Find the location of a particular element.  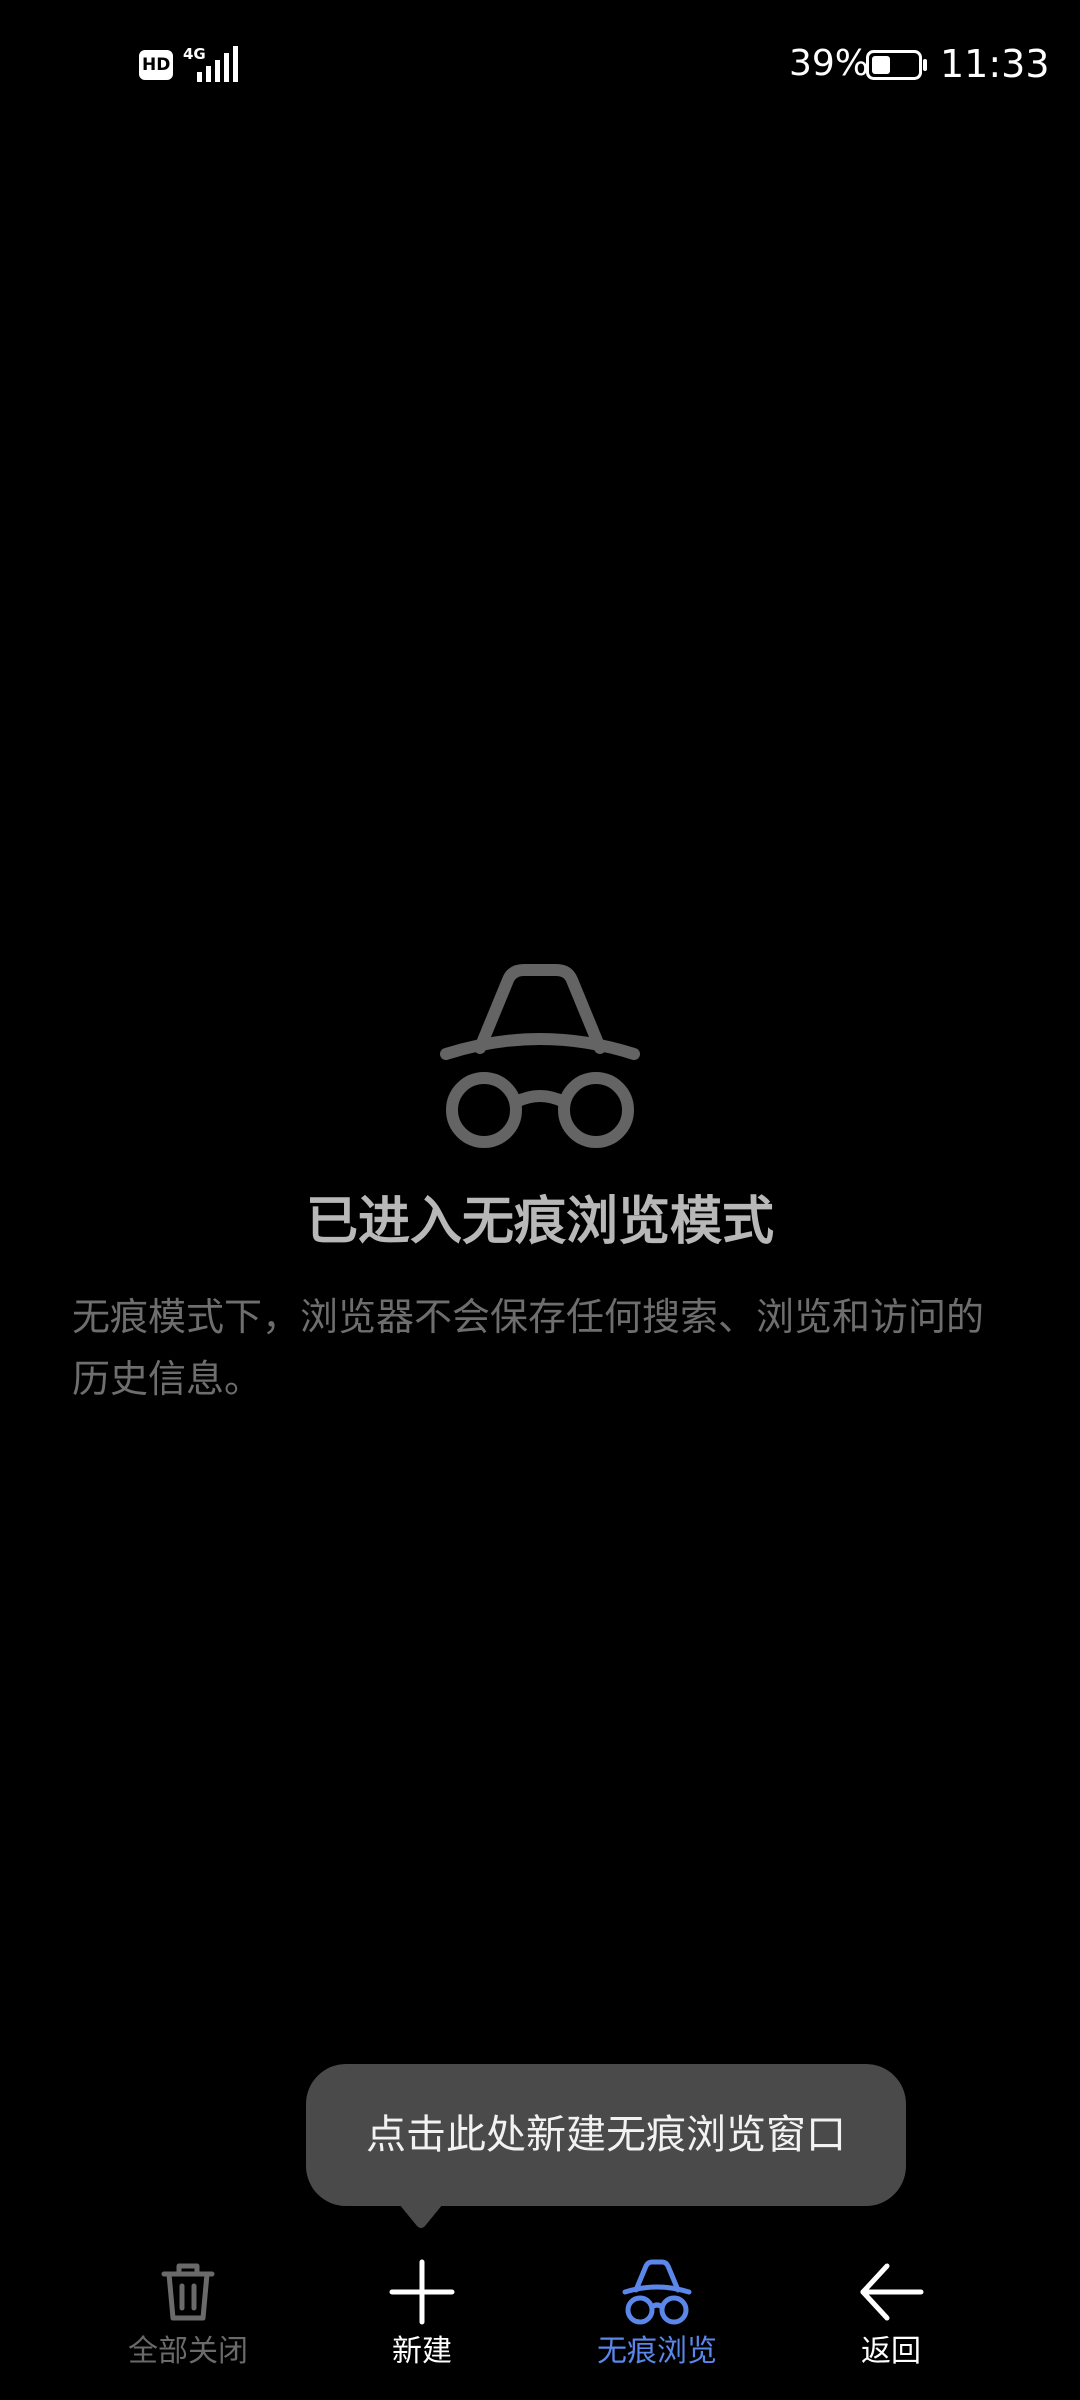

new-incognito-tooltip: 点击此处新建无痕浏览窗口 is located at coordinates (606, 2135).